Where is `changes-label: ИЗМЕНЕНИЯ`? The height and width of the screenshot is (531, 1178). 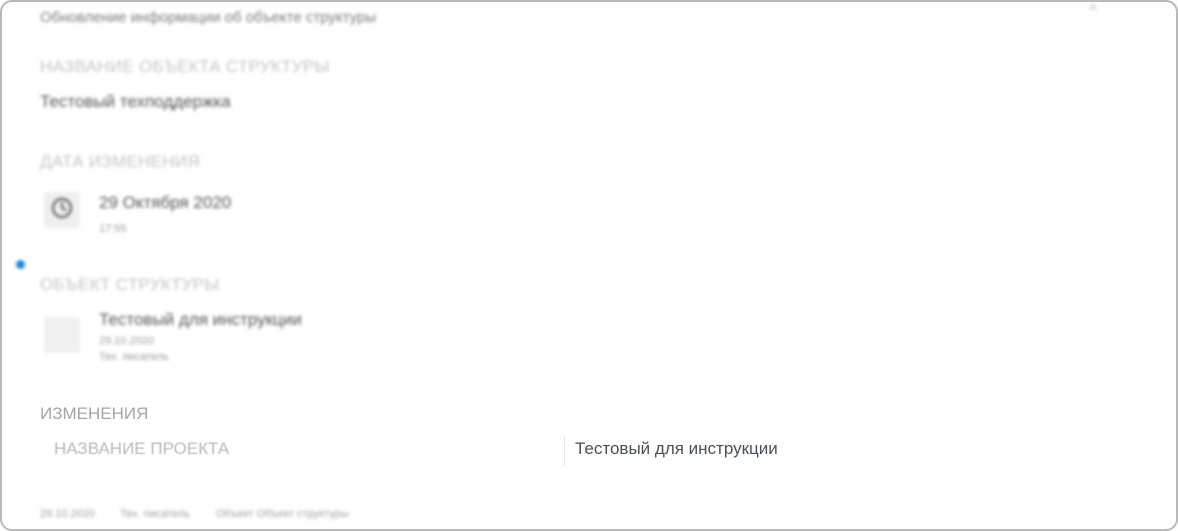
changes-label: ИЗМЕНЕНИЯ is located at coordinates (94, 413).